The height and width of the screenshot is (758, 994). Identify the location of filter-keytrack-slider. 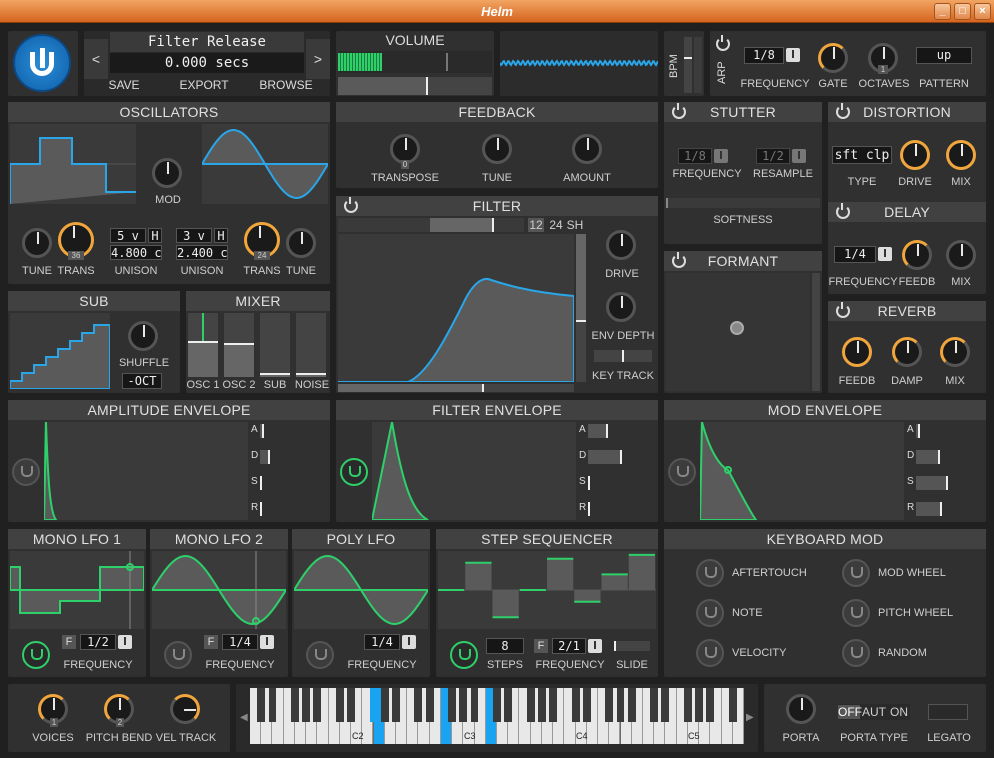
(623, 356).